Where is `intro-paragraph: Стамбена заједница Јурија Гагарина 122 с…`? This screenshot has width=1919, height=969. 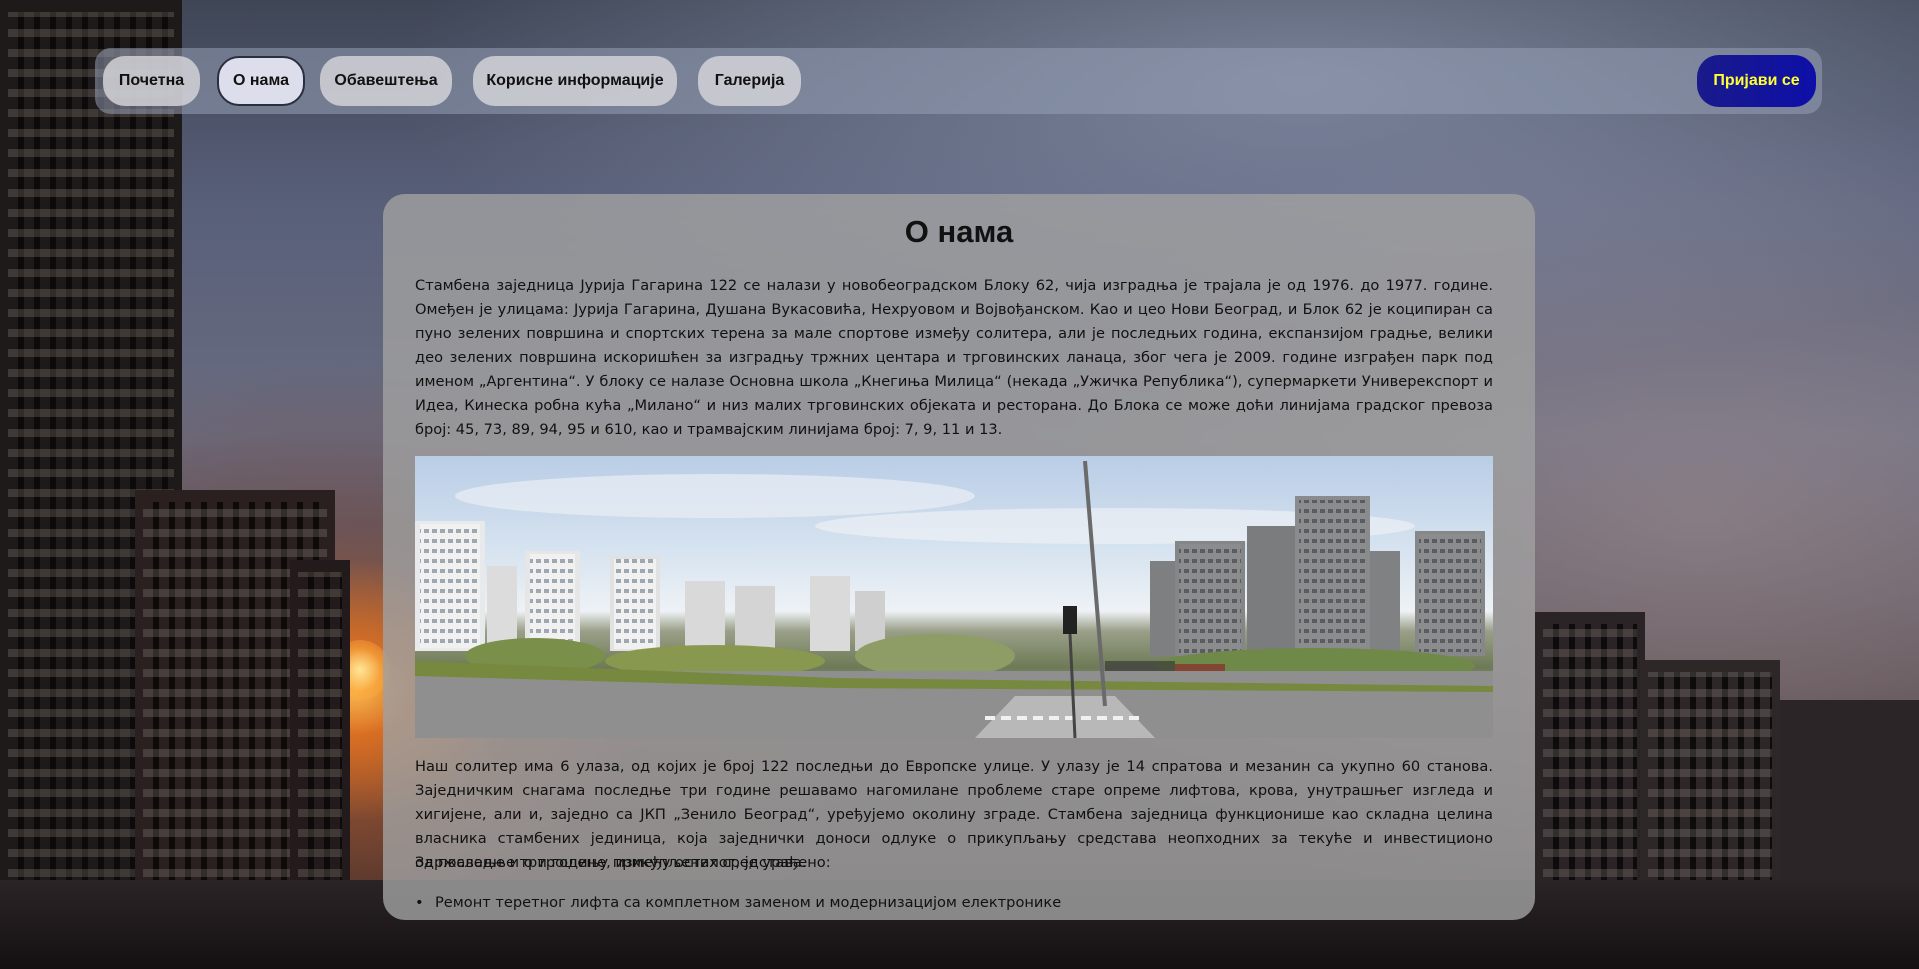 intro-paragraph: Стамбена заједница Јурија Гагарина 122 с… is located at coordinates (954, 357).